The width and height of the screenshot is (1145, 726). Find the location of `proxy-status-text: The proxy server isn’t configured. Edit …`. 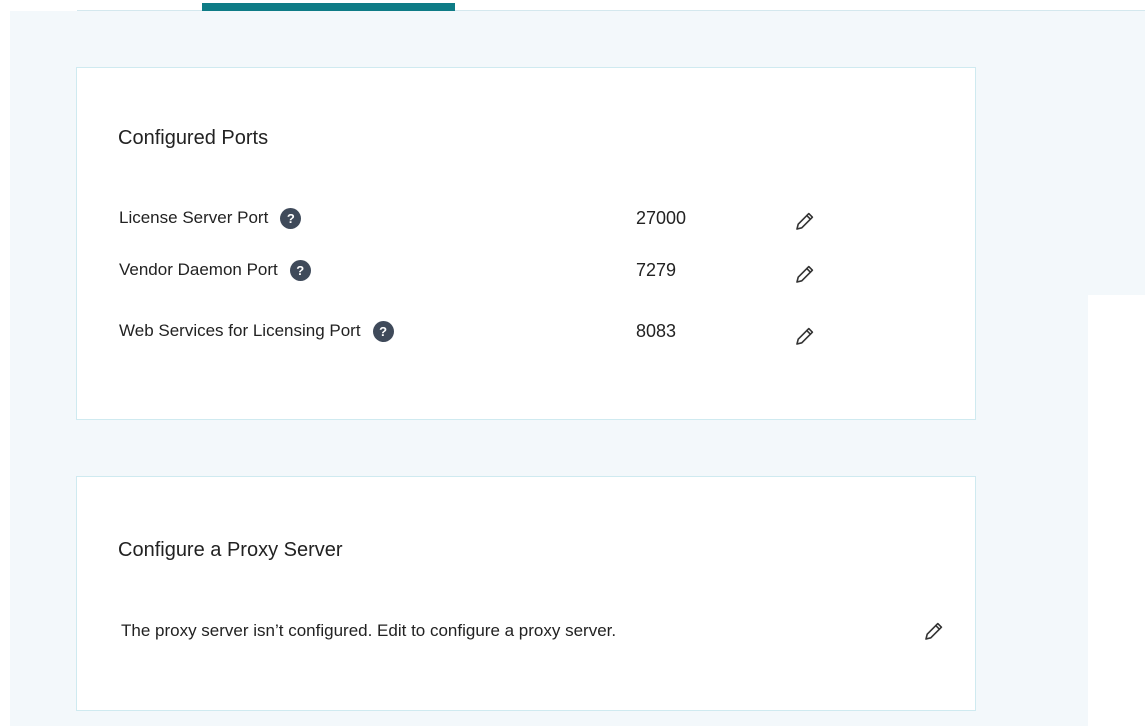

proxy-status-text: The proxy server isn’t configured. Edit … is located at coordinates (369, 630).